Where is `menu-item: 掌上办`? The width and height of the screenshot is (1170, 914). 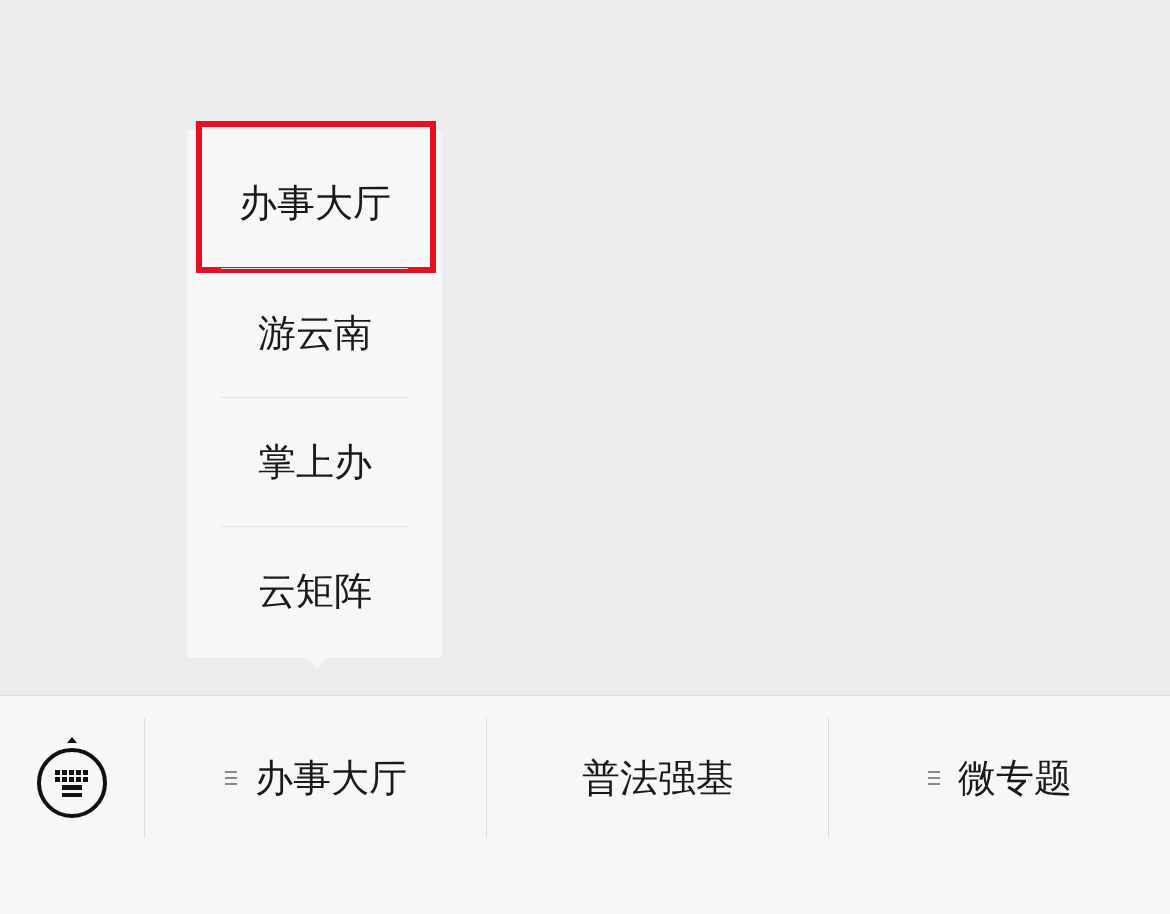
menu-item: 掌上办 is located at coordinates (314, 462).